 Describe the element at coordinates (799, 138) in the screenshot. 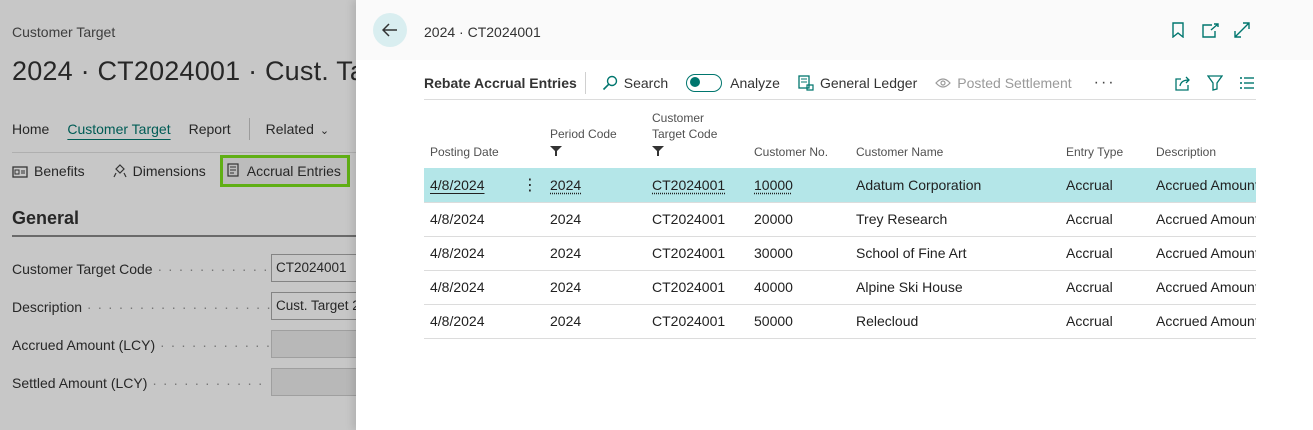

I see `column-header-customer-no: Customer No.` at that location.